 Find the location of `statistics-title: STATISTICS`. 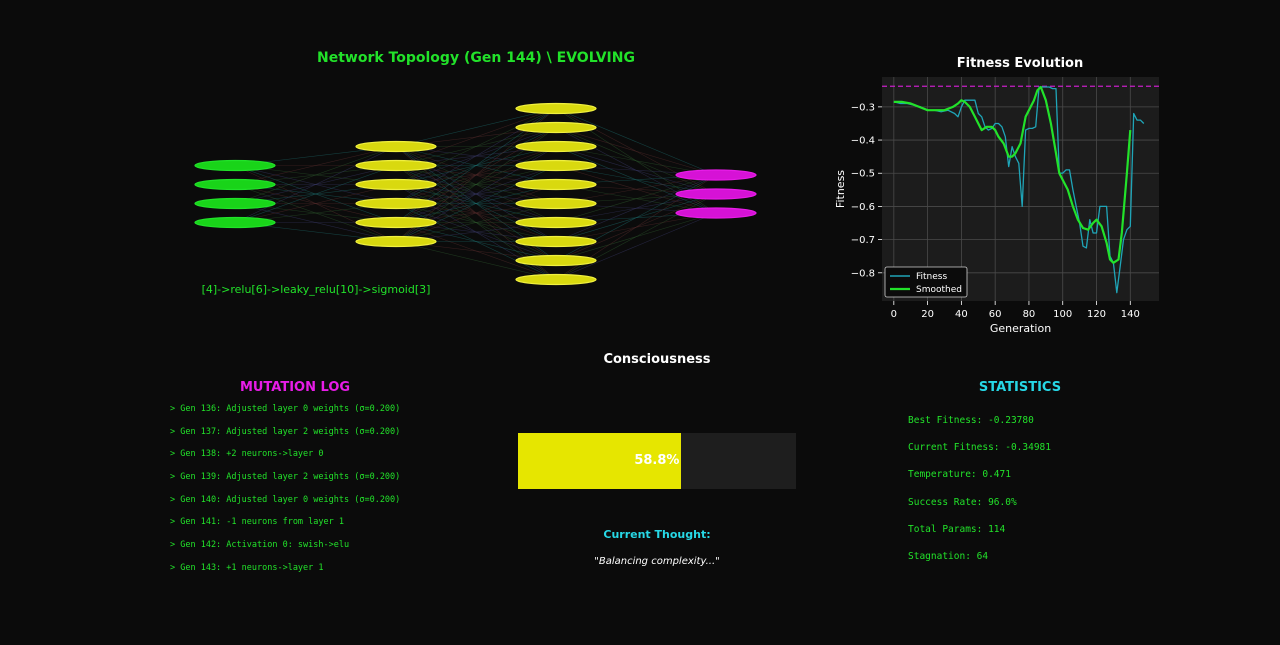

statistics-title: STATISTICS is located at coordinates (1020, 387).